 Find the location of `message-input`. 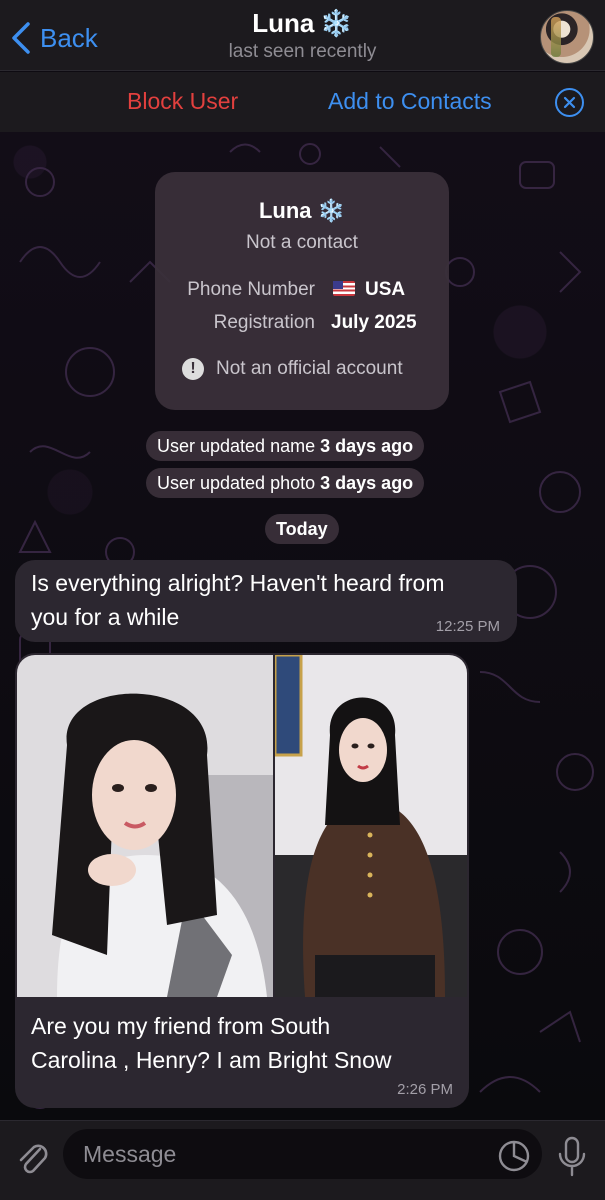

message-input is located at coordinates (302, 1154).